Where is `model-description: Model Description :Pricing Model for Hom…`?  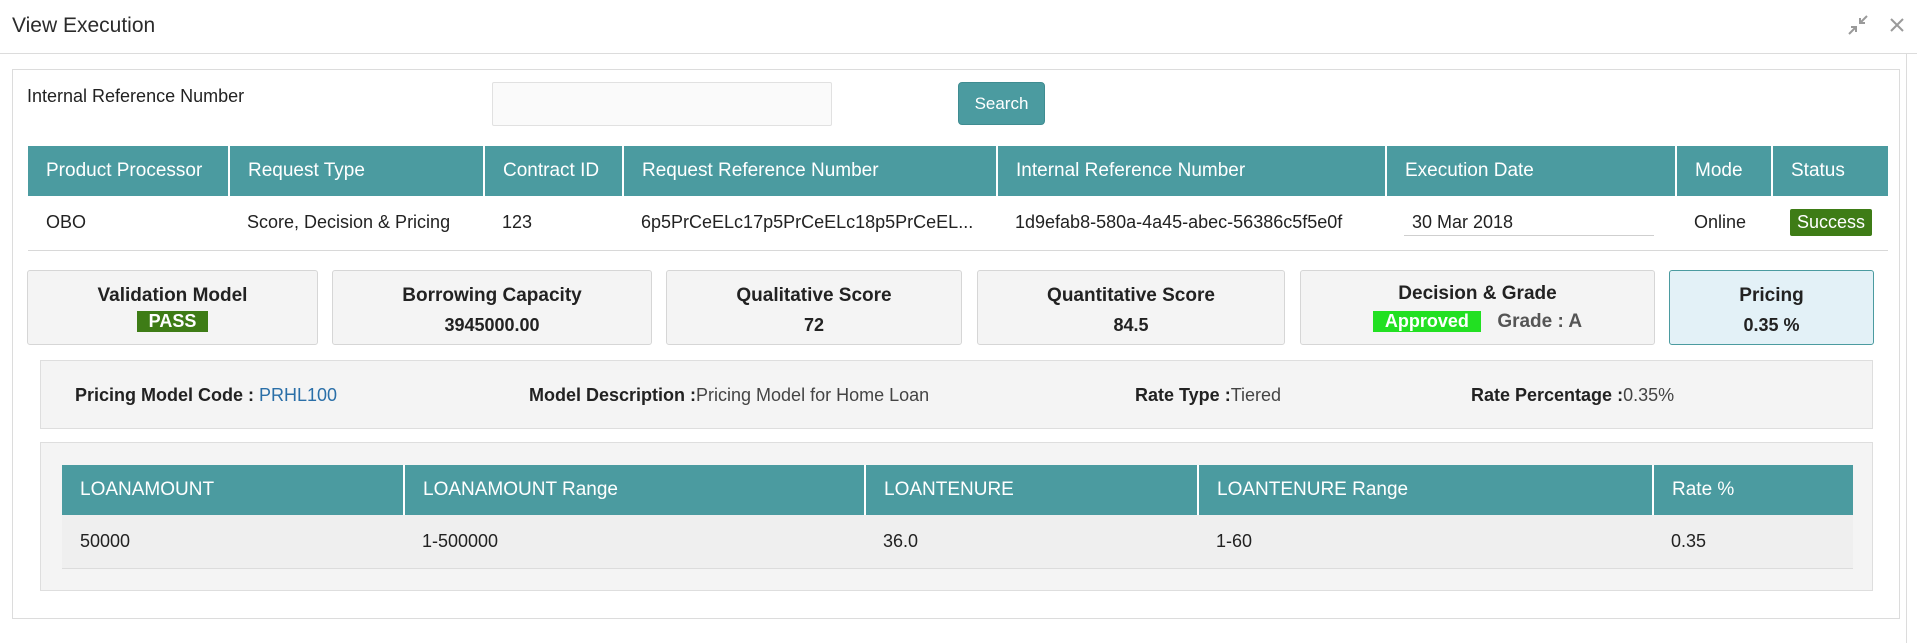 model-description: Model Description :Pricing Model for Hom… is located at coordinates (729, 395).